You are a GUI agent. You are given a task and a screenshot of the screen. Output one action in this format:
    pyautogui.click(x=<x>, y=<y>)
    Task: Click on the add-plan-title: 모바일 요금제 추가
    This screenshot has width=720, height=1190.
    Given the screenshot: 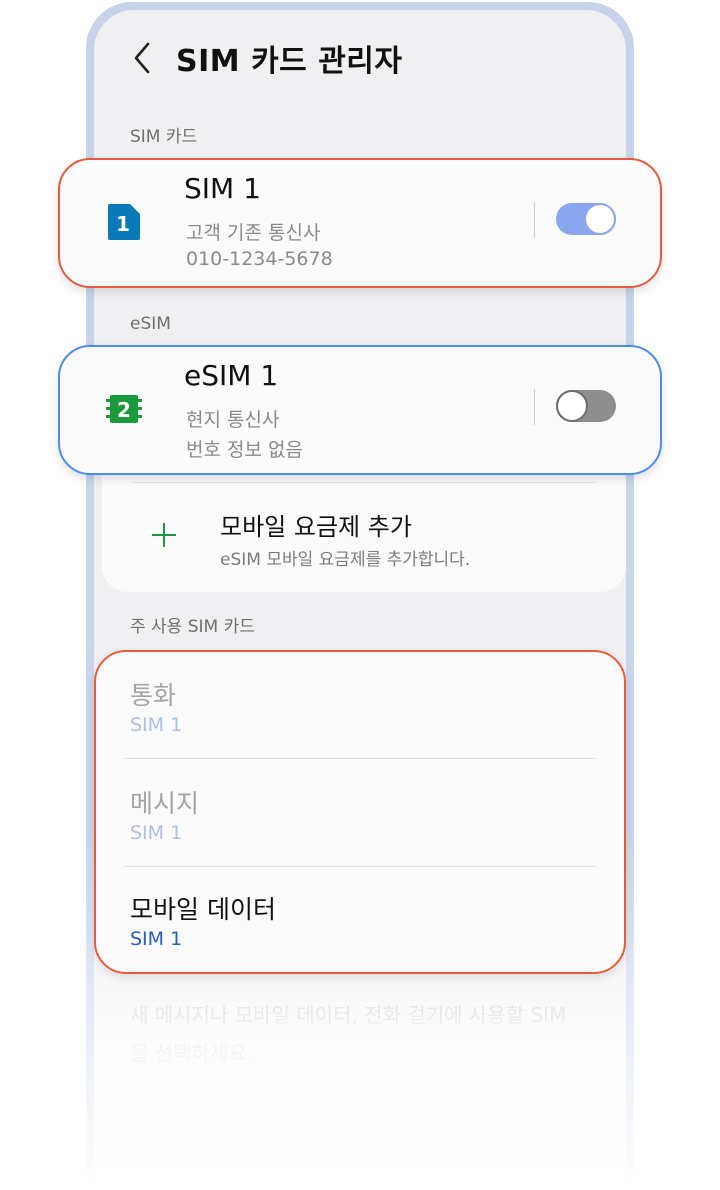 What is the action you would take?
    pyautogui.click(x=316, y=527)
    